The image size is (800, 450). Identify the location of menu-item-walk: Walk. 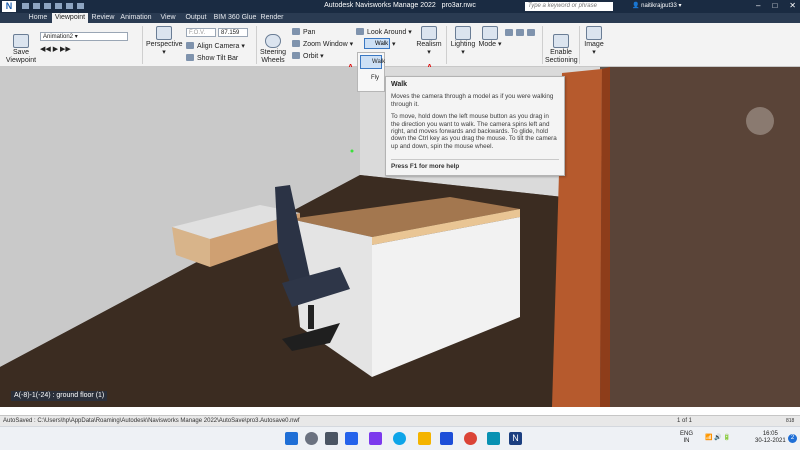
(372, 62).